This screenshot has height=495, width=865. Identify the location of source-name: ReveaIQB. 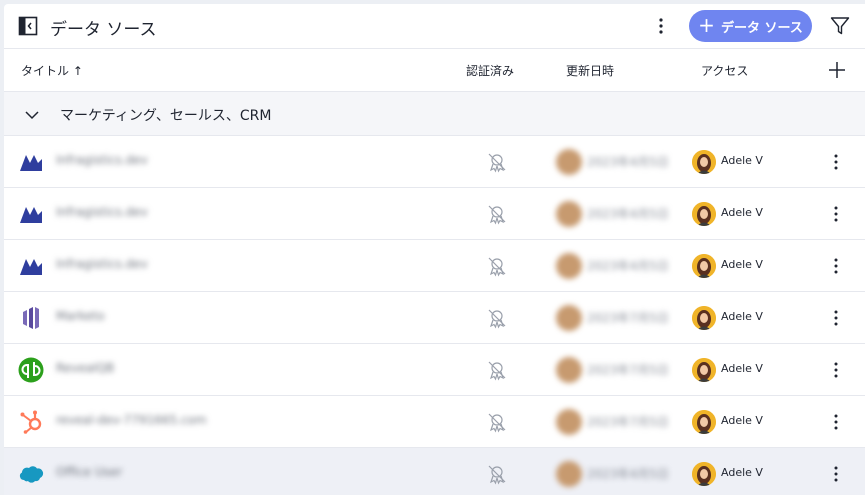
(85, 368).